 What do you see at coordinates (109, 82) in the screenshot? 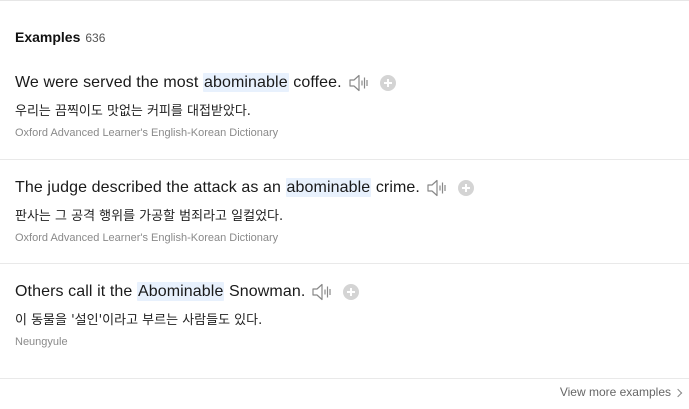
I see `sentence-before: We were served the most` at bounding box center [109, 82].